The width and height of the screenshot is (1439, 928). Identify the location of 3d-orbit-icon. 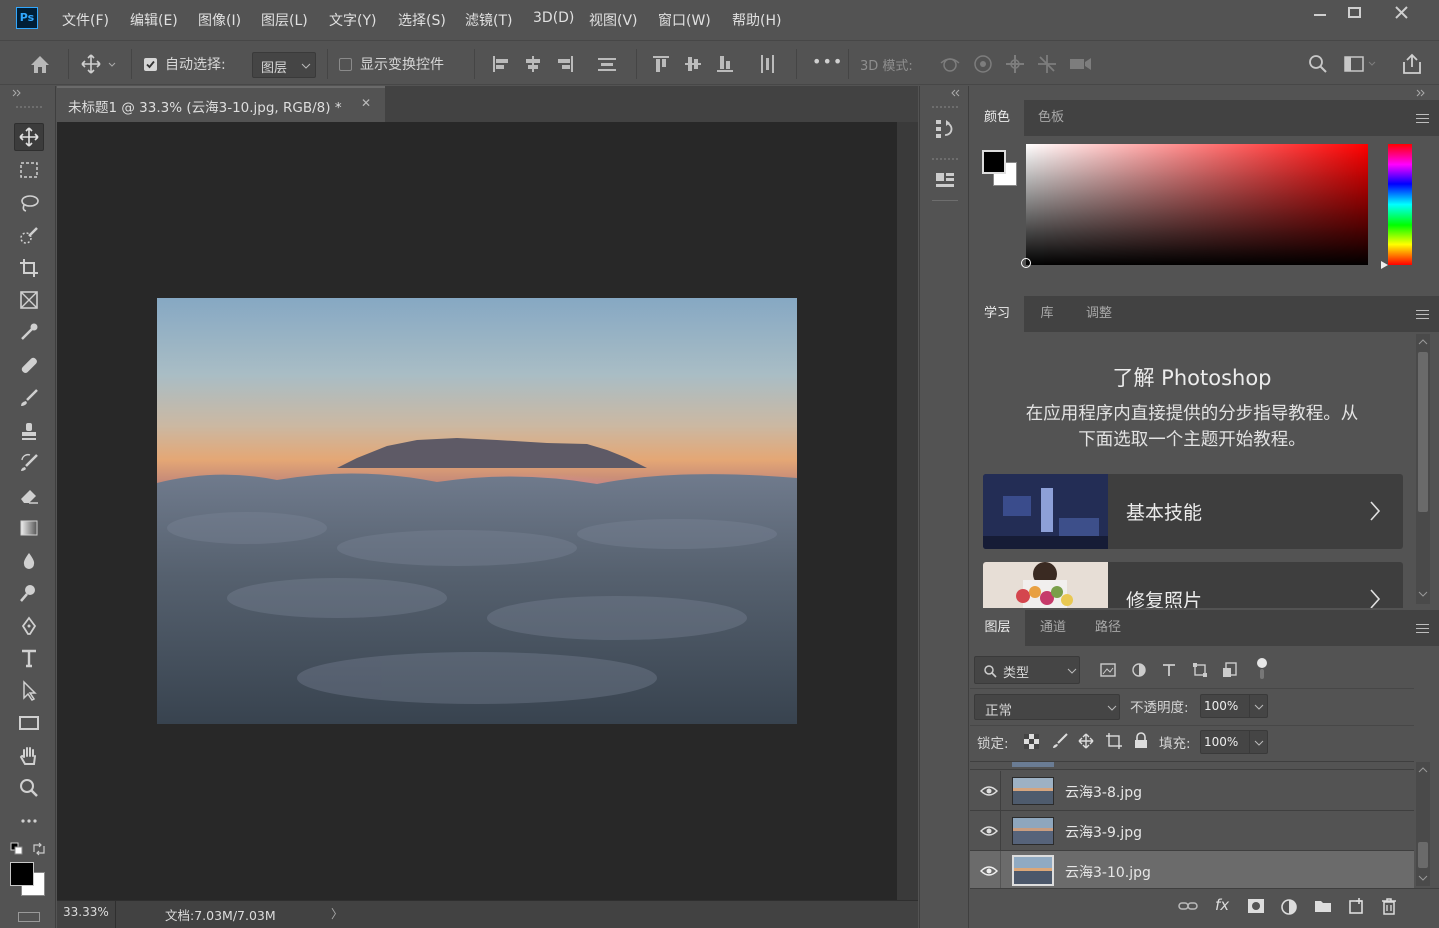
(949, 64).